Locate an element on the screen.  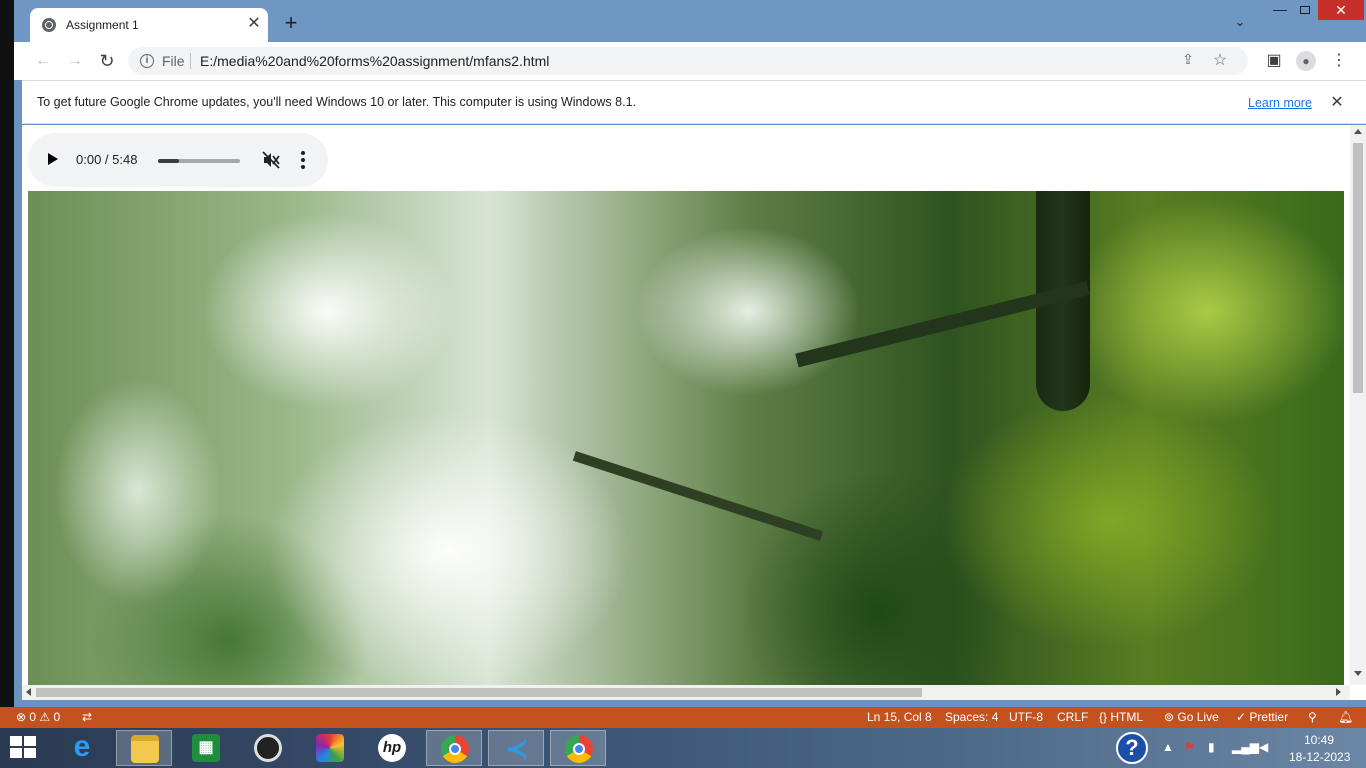
volume-icon: ◀ is located at coordinates (1263, 747).